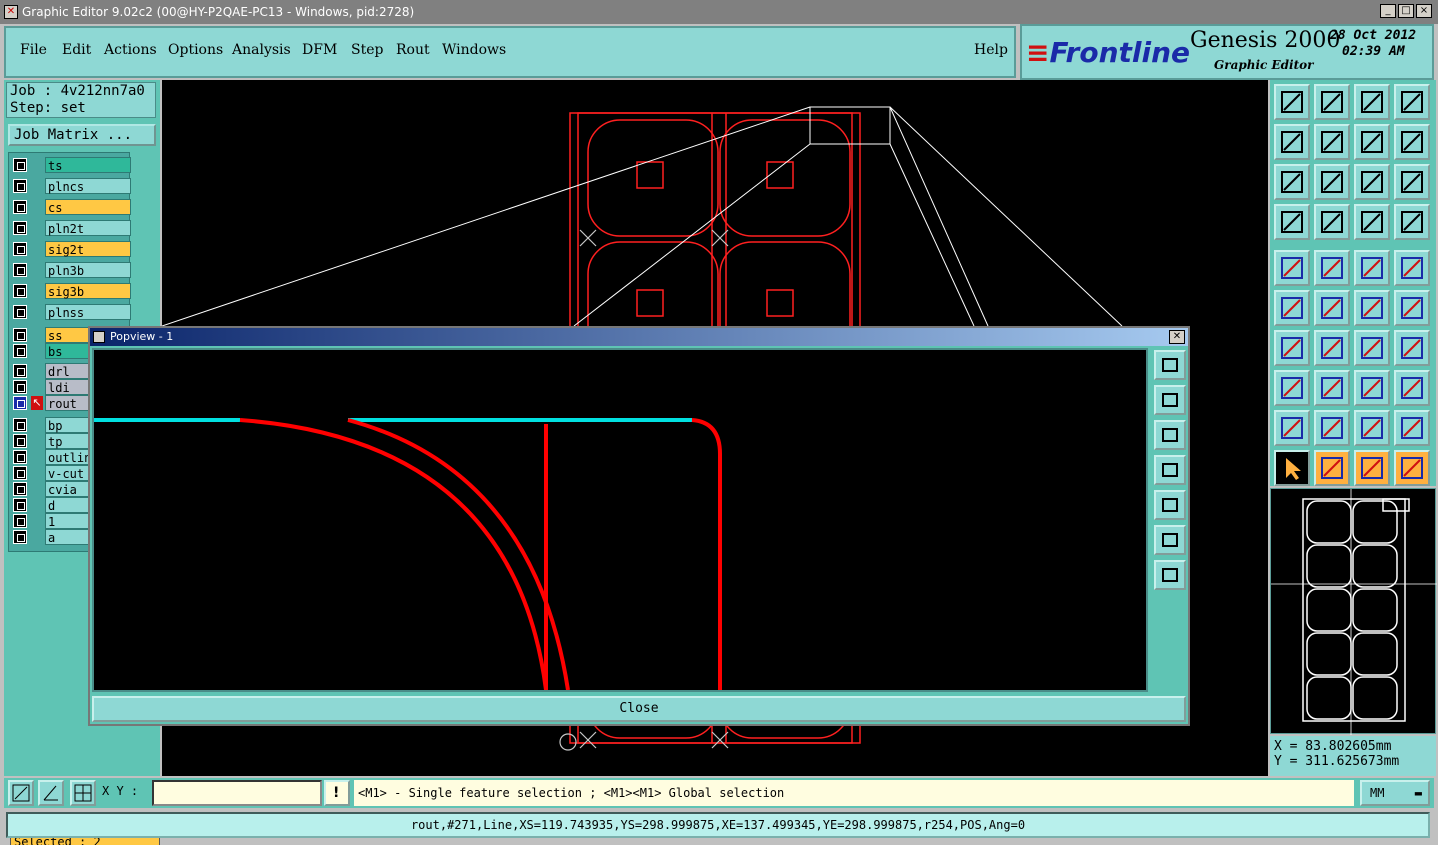 This screenshot has width=1438, height=845. I want to click on pv-zoom-button, so click(1170, 365).